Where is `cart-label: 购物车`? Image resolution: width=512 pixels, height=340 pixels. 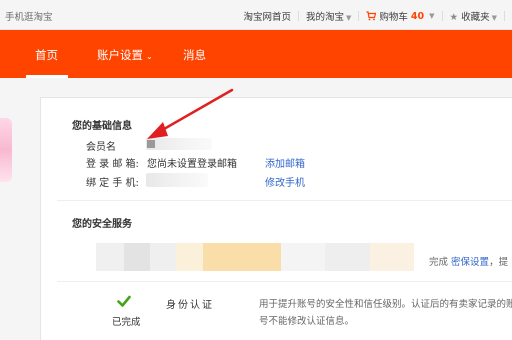 cart-label: 购物车 is located at coordinates (393, 17).